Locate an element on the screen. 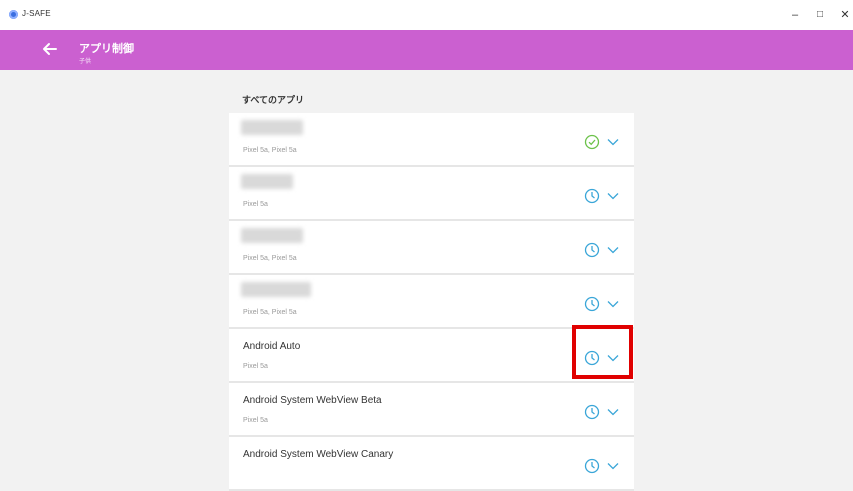  app-logo-icon is located at coordinates (13, 14).